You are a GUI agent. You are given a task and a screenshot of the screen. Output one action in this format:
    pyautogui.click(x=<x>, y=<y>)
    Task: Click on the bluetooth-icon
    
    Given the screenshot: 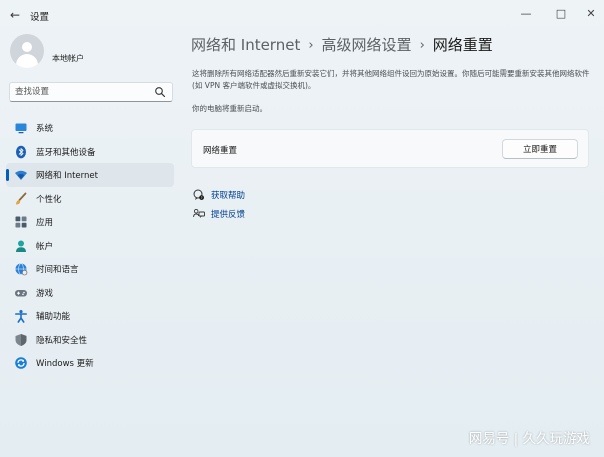 What is the action you would take?
    pyautogui.click(x=21, y=151)
    